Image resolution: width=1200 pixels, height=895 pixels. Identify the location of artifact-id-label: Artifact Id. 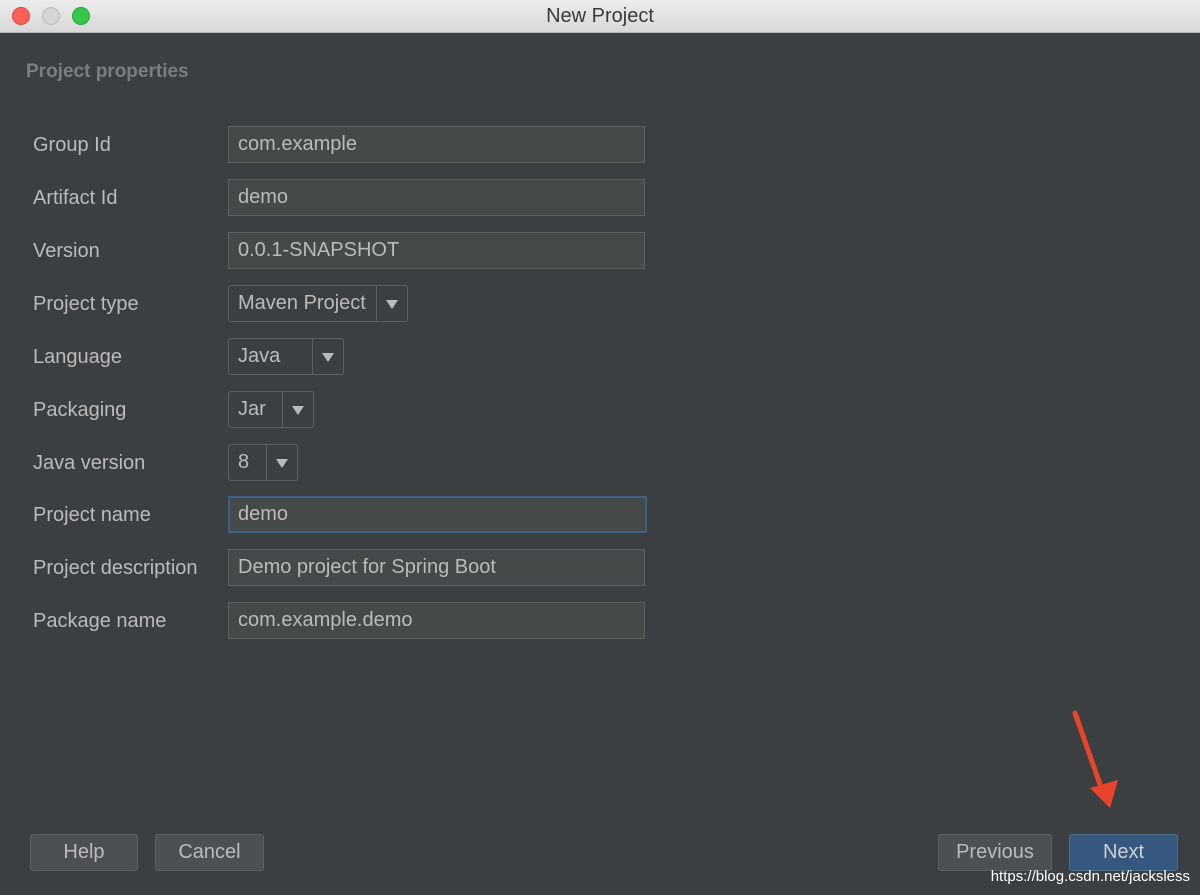
(75, 198).